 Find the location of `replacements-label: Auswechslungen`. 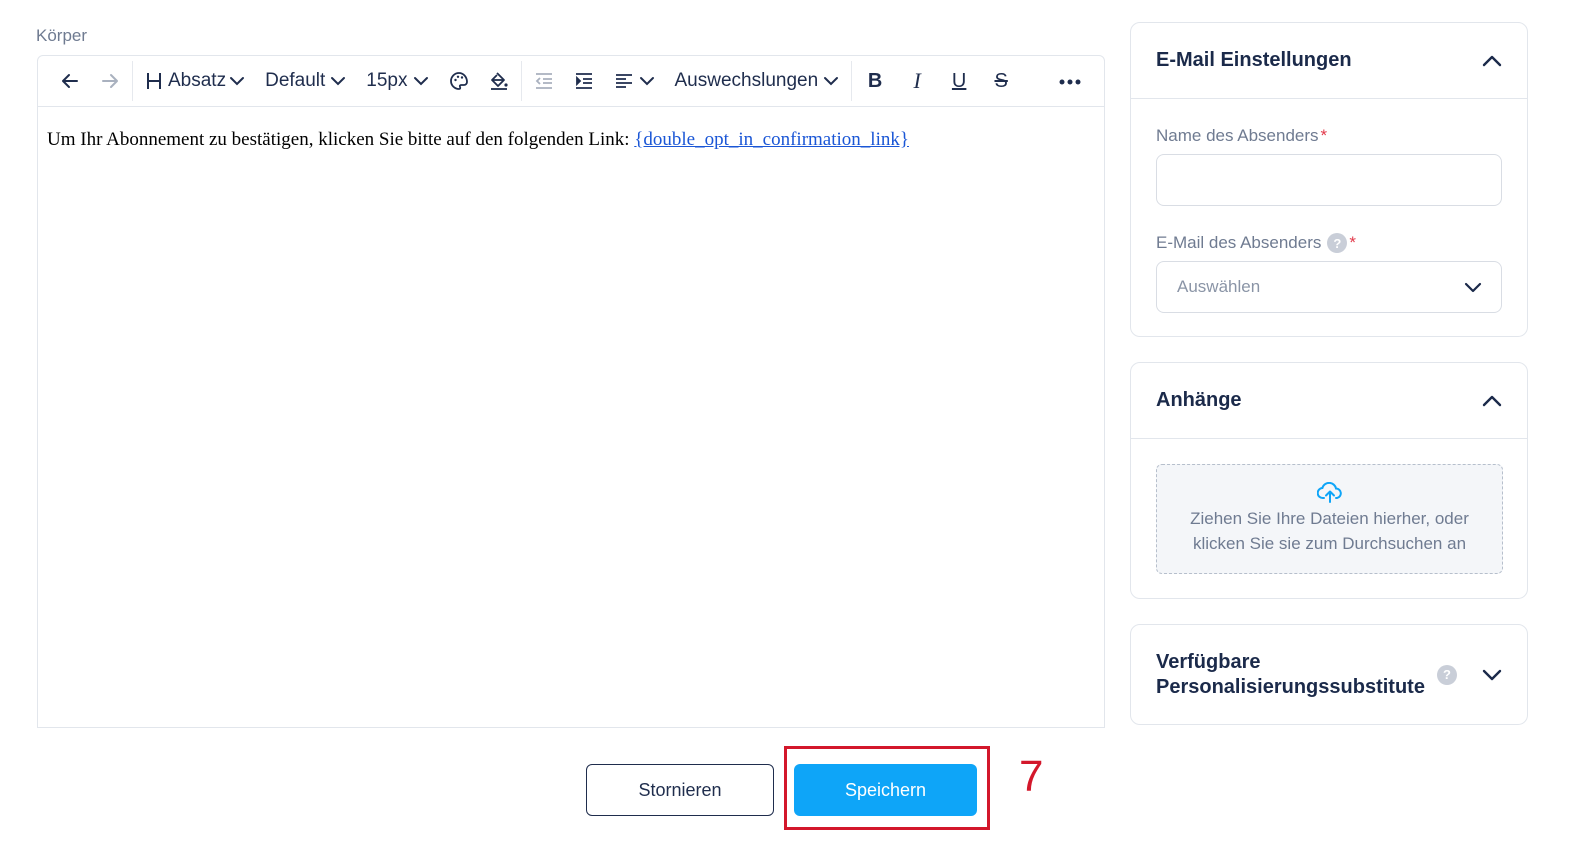

replacements-label: Auswechslungen is located at coordinates (746, 80).